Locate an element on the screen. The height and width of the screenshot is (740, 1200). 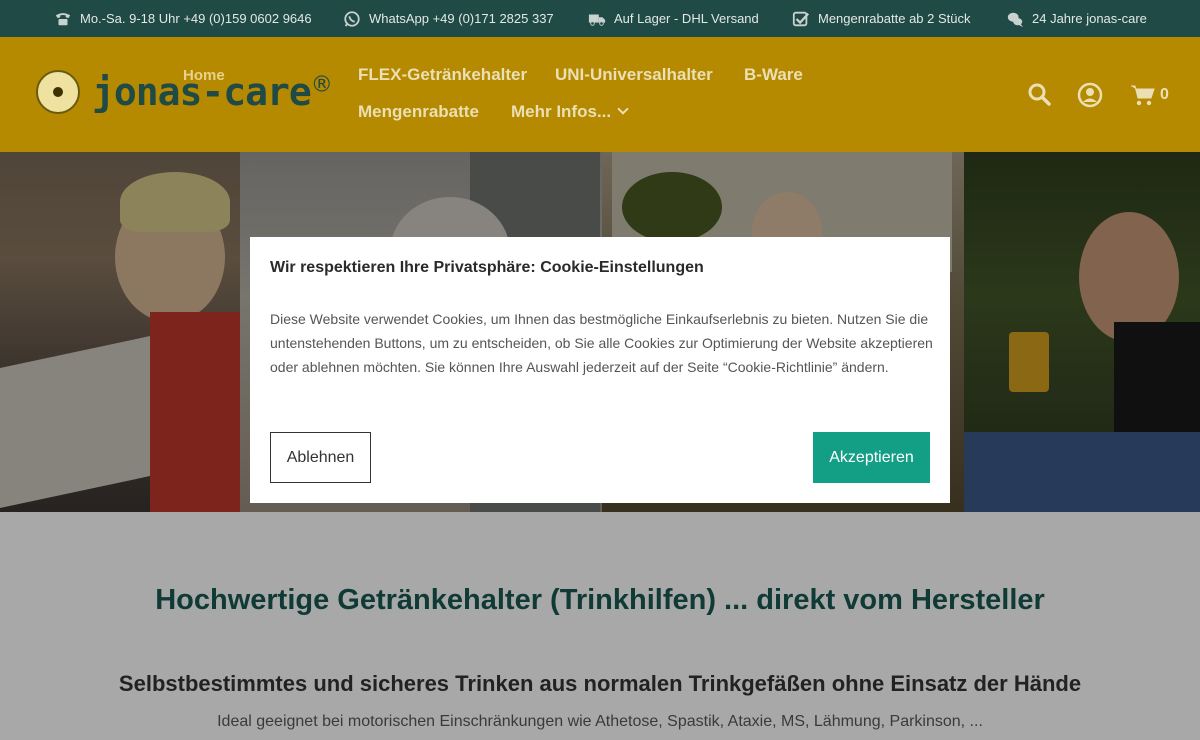
phone-icon is located at coordinates (63, 18).